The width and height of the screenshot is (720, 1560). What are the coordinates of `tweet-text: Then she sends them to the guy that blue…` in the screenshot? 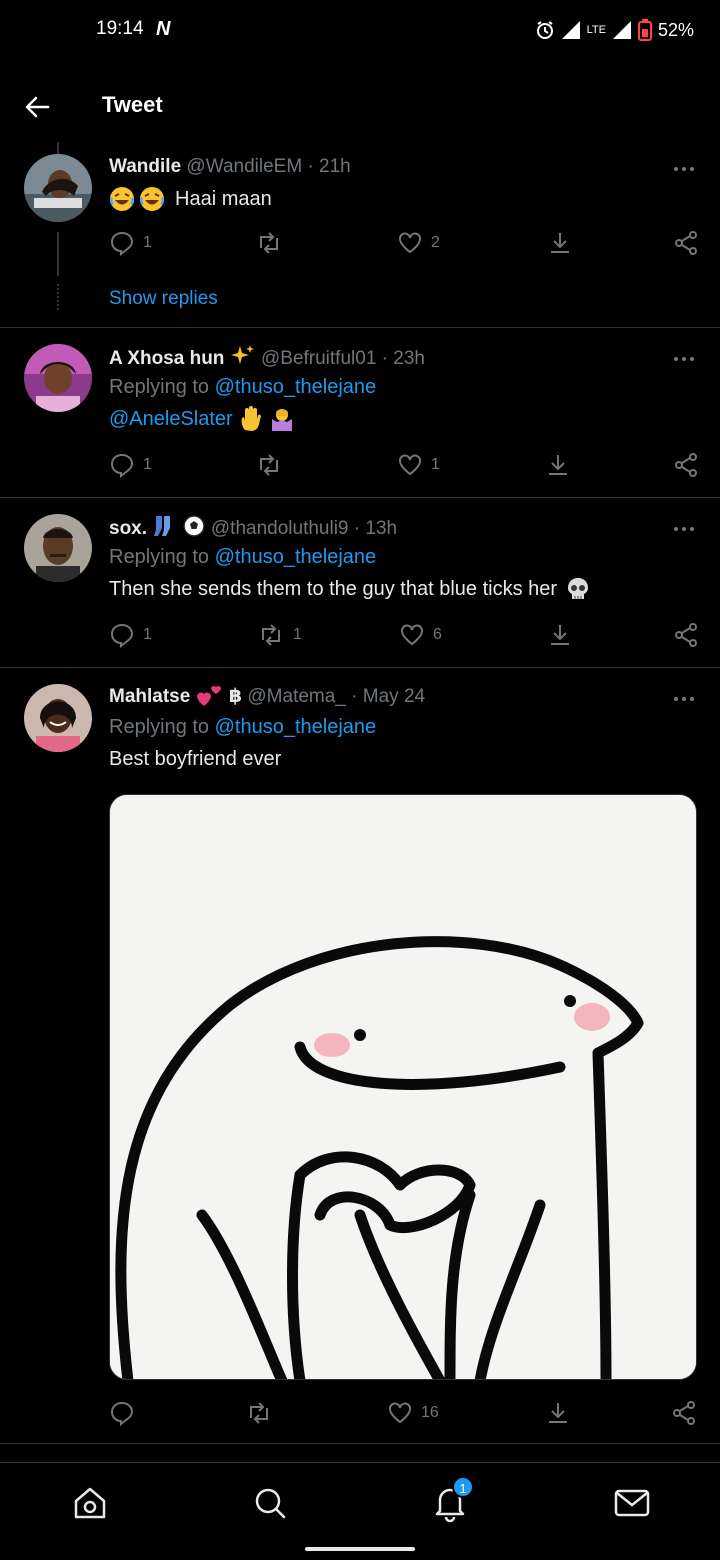 It's located at (333, 588).